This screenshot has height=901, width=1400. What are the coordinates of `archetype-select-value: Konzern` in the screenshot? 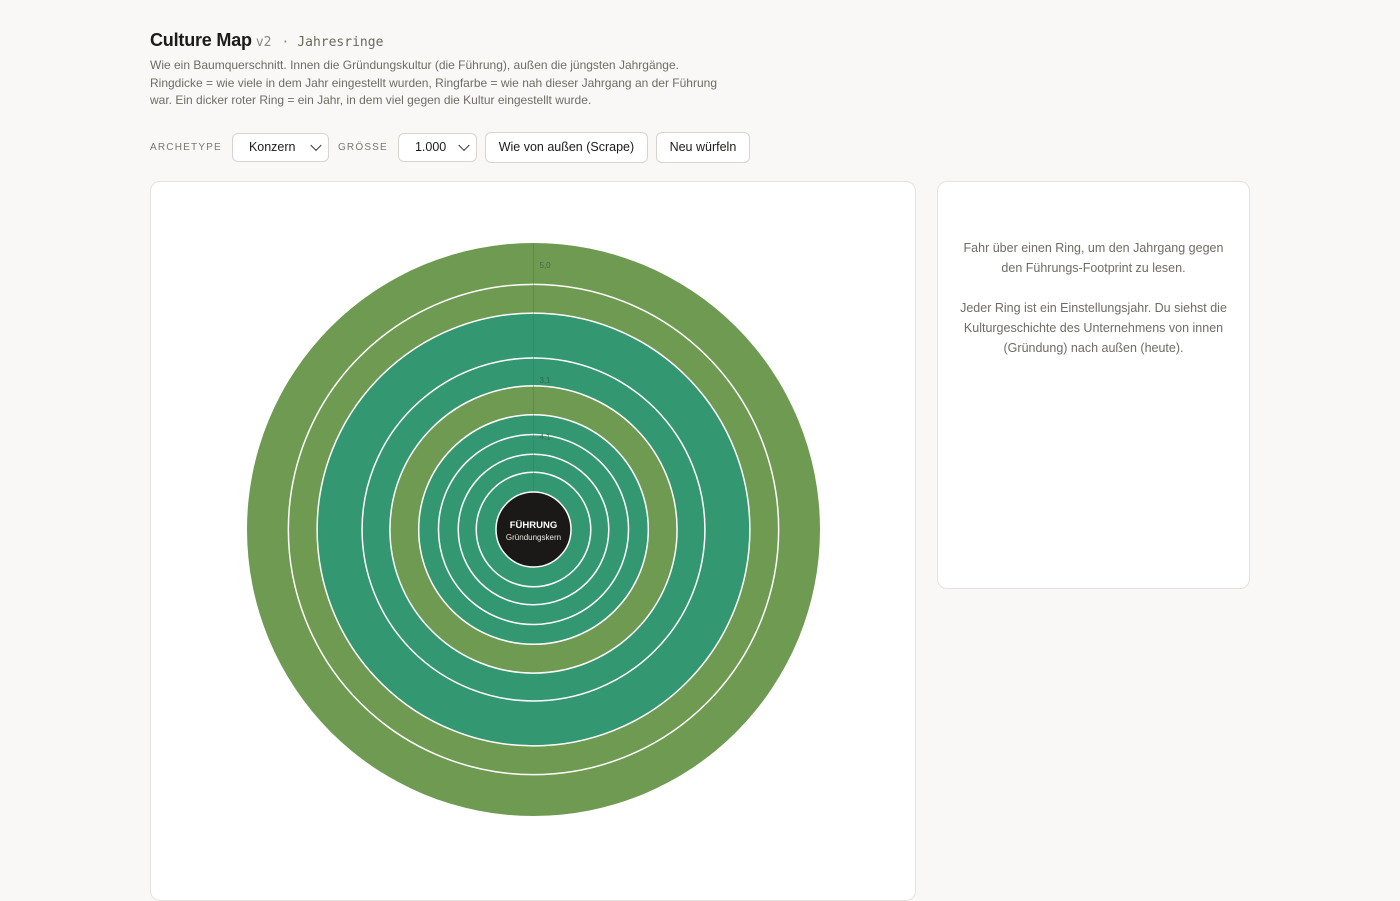 It's located at (272, 147).